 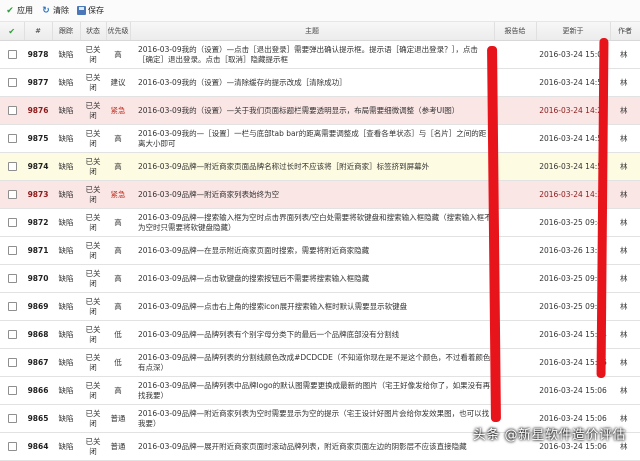 What do you see at coordinates (38, 306) in the screenshot?
I see `issue-id: 9869` at bounding box center [38, 306].